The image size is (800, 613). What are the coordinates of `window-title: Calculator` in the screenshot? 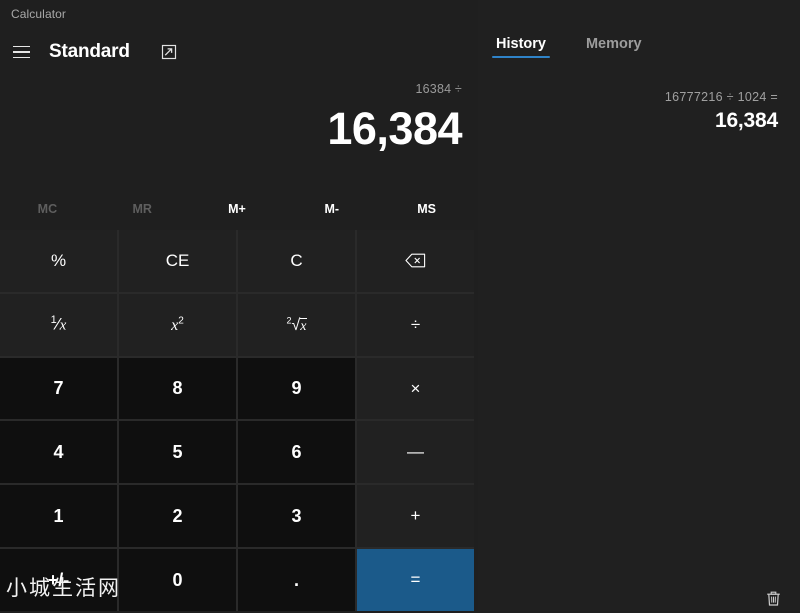 It's located at (39, 14).